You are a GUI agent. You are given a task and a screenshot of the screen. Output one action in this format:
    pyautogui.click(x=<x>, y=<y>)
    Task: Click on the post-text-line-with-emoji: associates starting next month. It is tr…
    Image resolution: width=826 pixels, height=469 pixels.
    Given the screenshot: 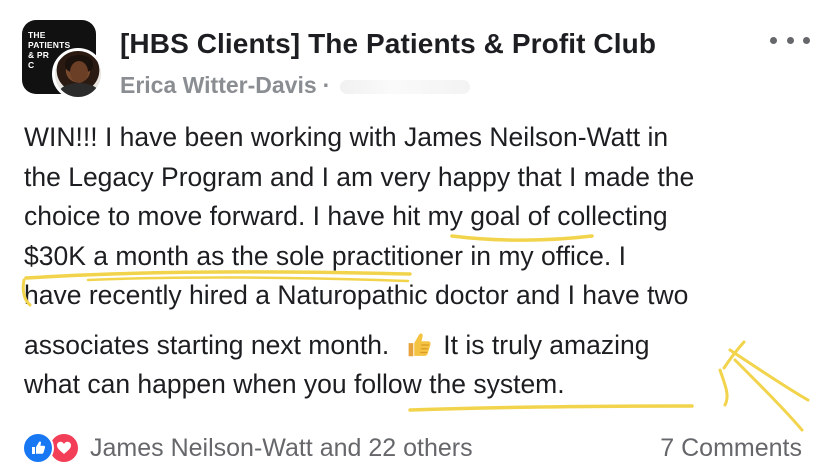 What is the action you would take?
    pyautogui.click(x=419, y=346)
    